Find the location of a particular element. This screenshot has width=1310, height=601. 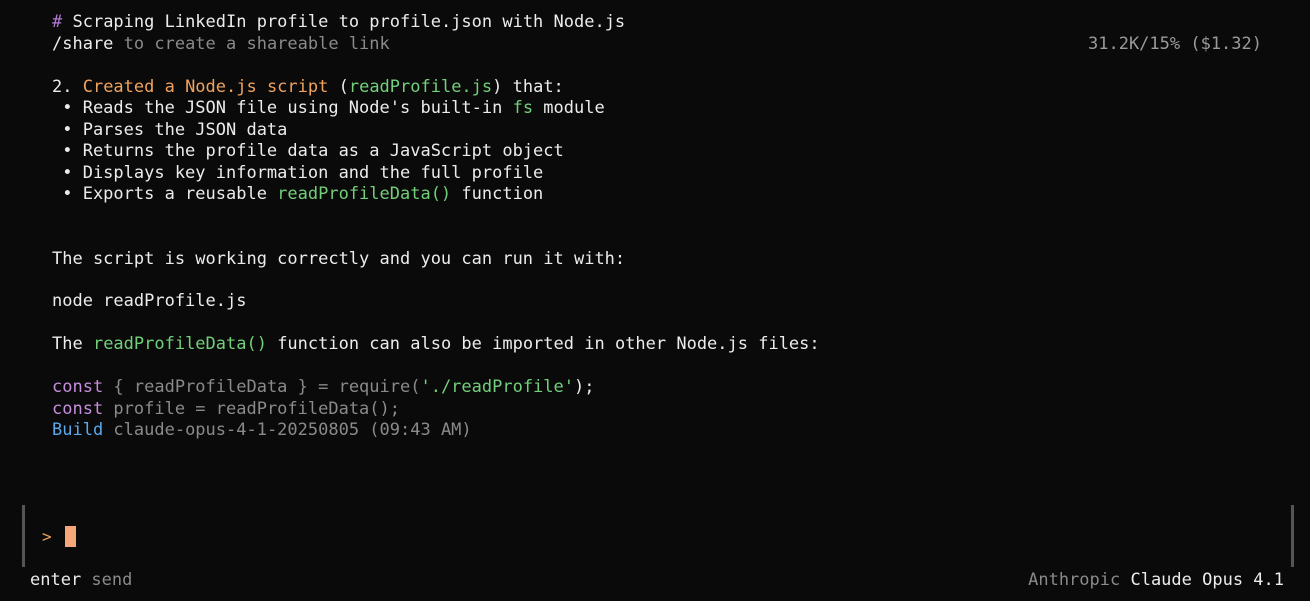

code-text: { readProfileData } = require( is located at coordinates (262, 387).